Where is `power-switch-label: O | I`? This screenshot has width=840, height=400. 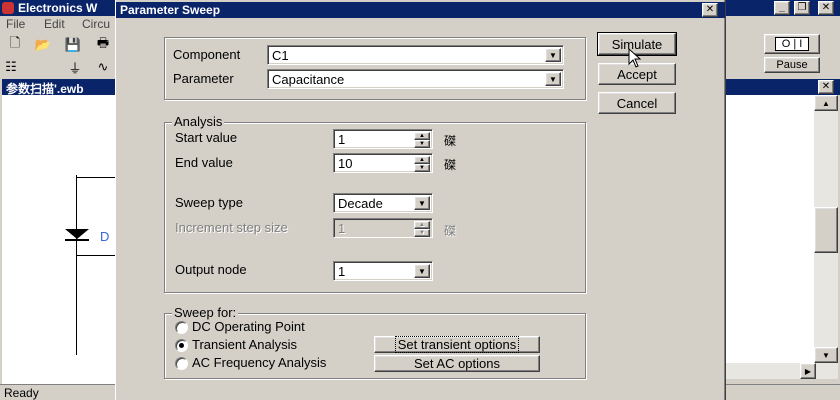 power-switch-label: O | I is located at coordinates (792, 44).